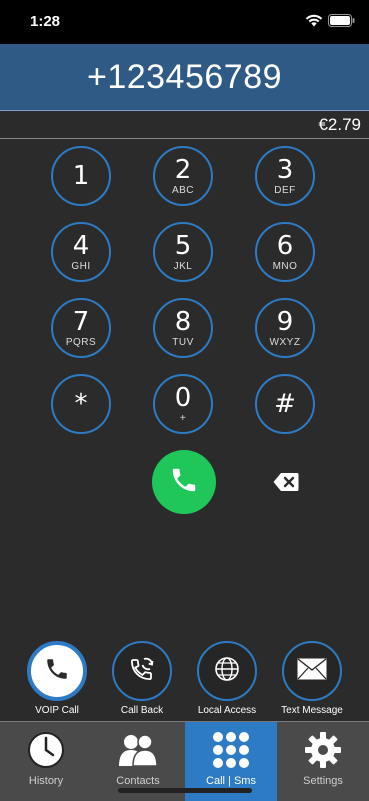 This screenshot has height=801, width=369. I want to click on dialed-number: +123456789, so click(184, 76).